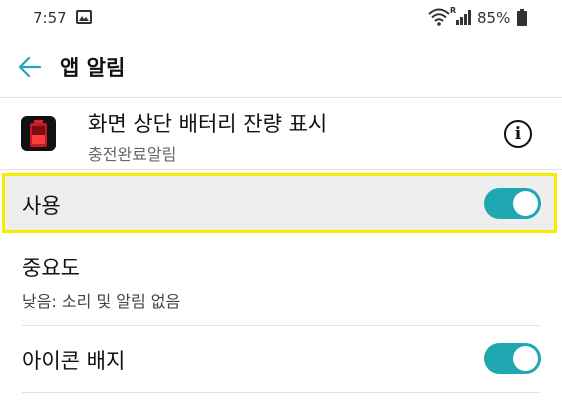 The image size is (562, 403). Describe the element at coordinates (84, 17) in the screenshot. I see `gallery-icon` at that location.